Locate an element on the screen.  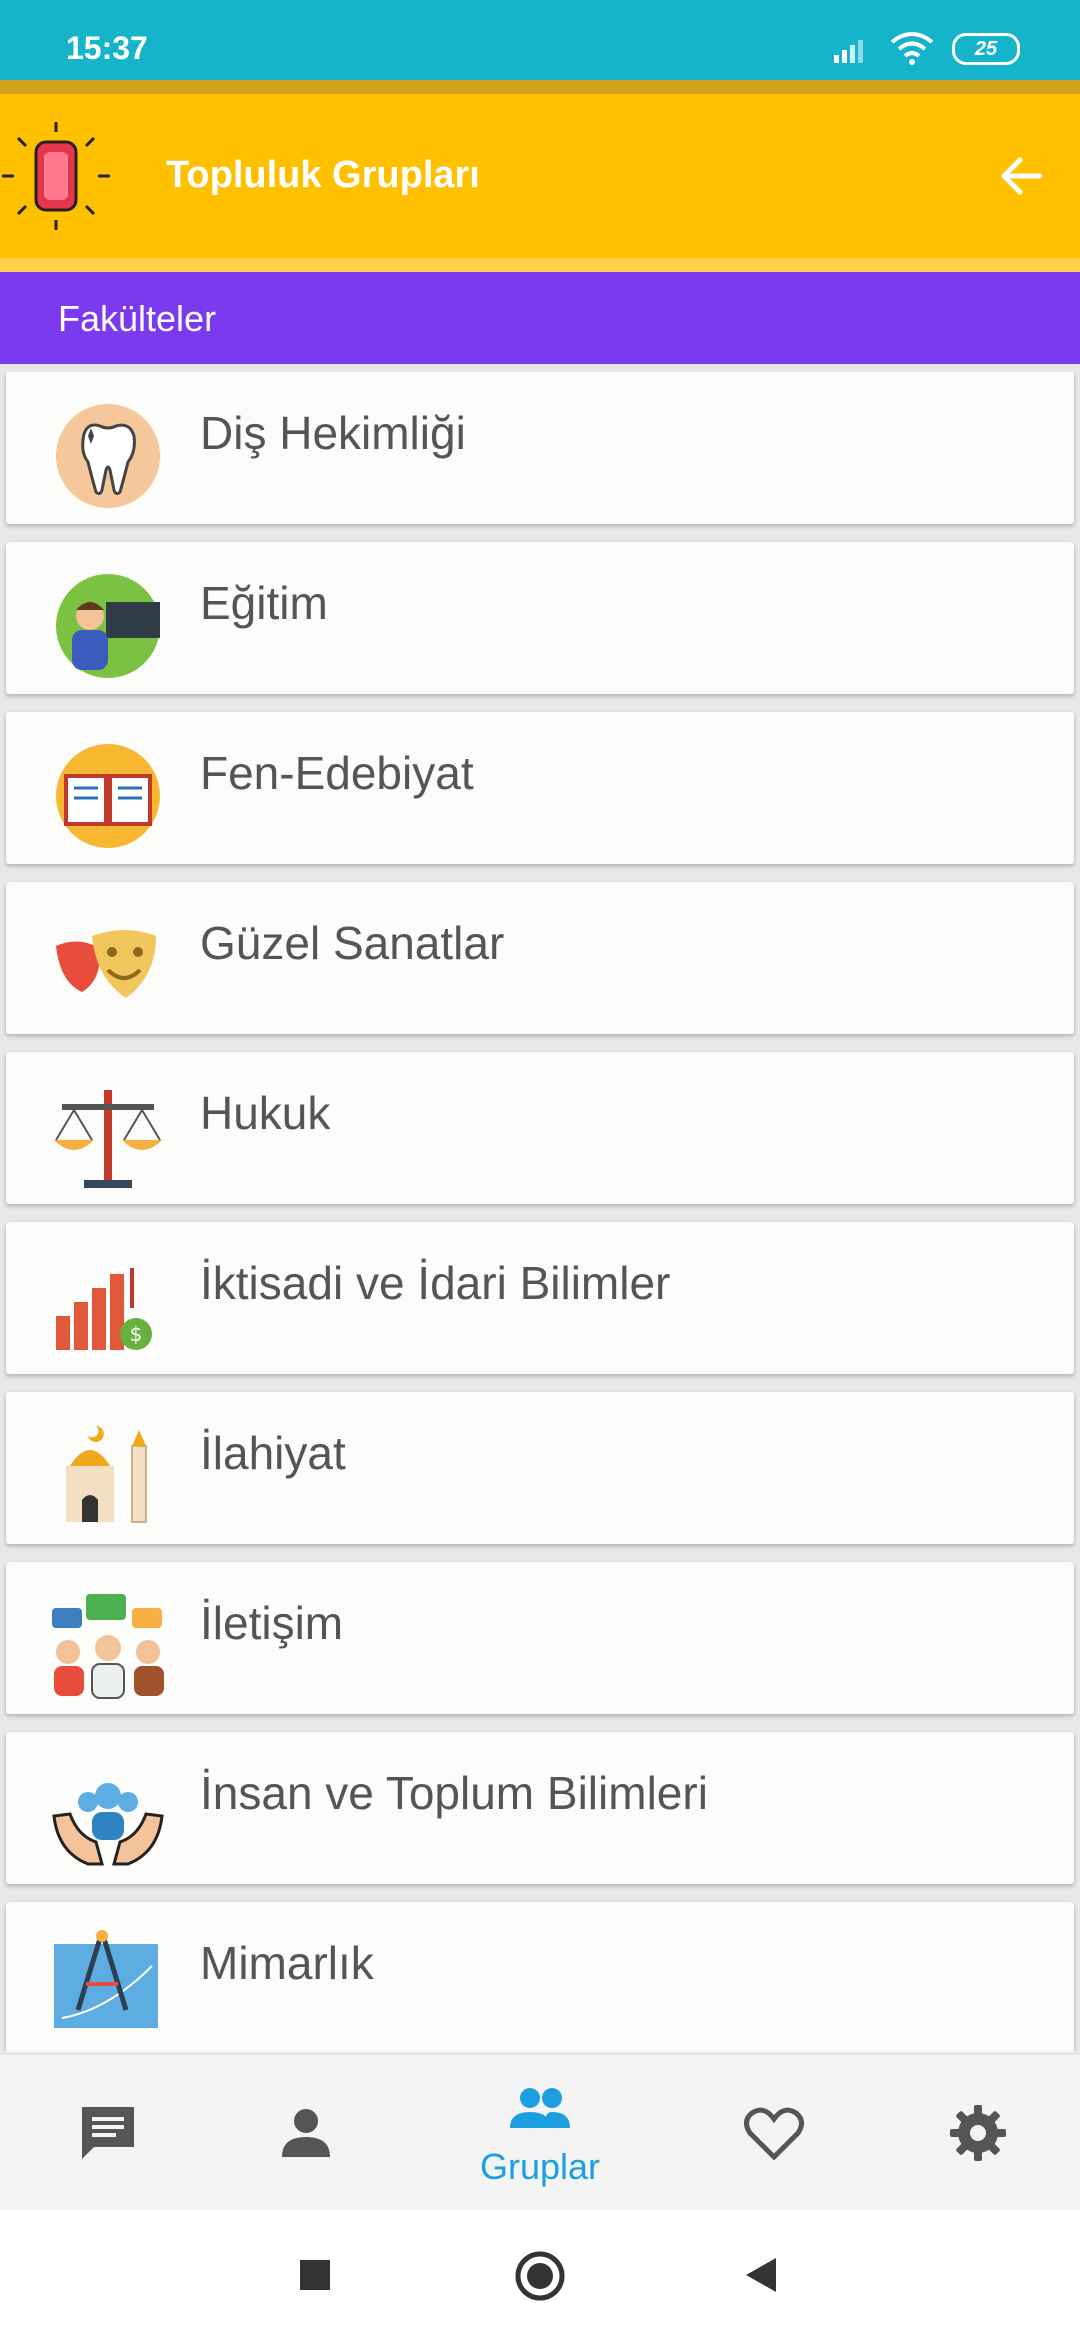
mosque-icon is located at coordinates (106, 1474).